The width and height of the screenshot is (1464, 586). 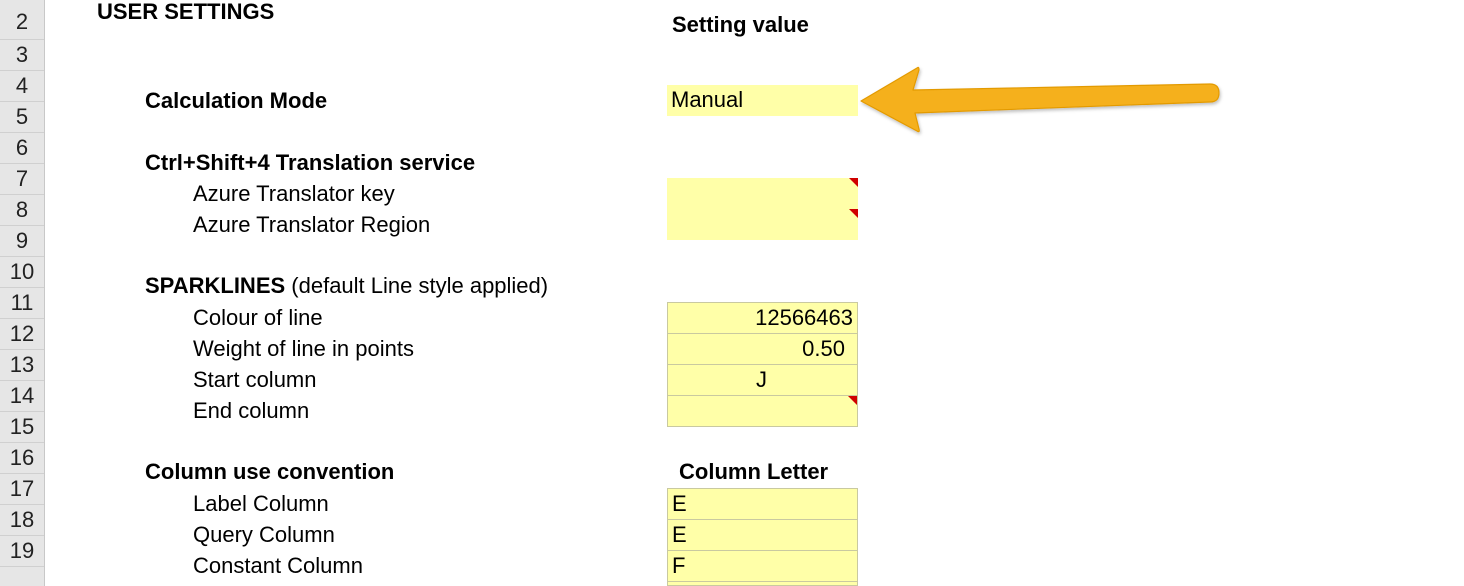 I want to click on azure-key-label: Azure Translator key, so click(x=294, y=193).